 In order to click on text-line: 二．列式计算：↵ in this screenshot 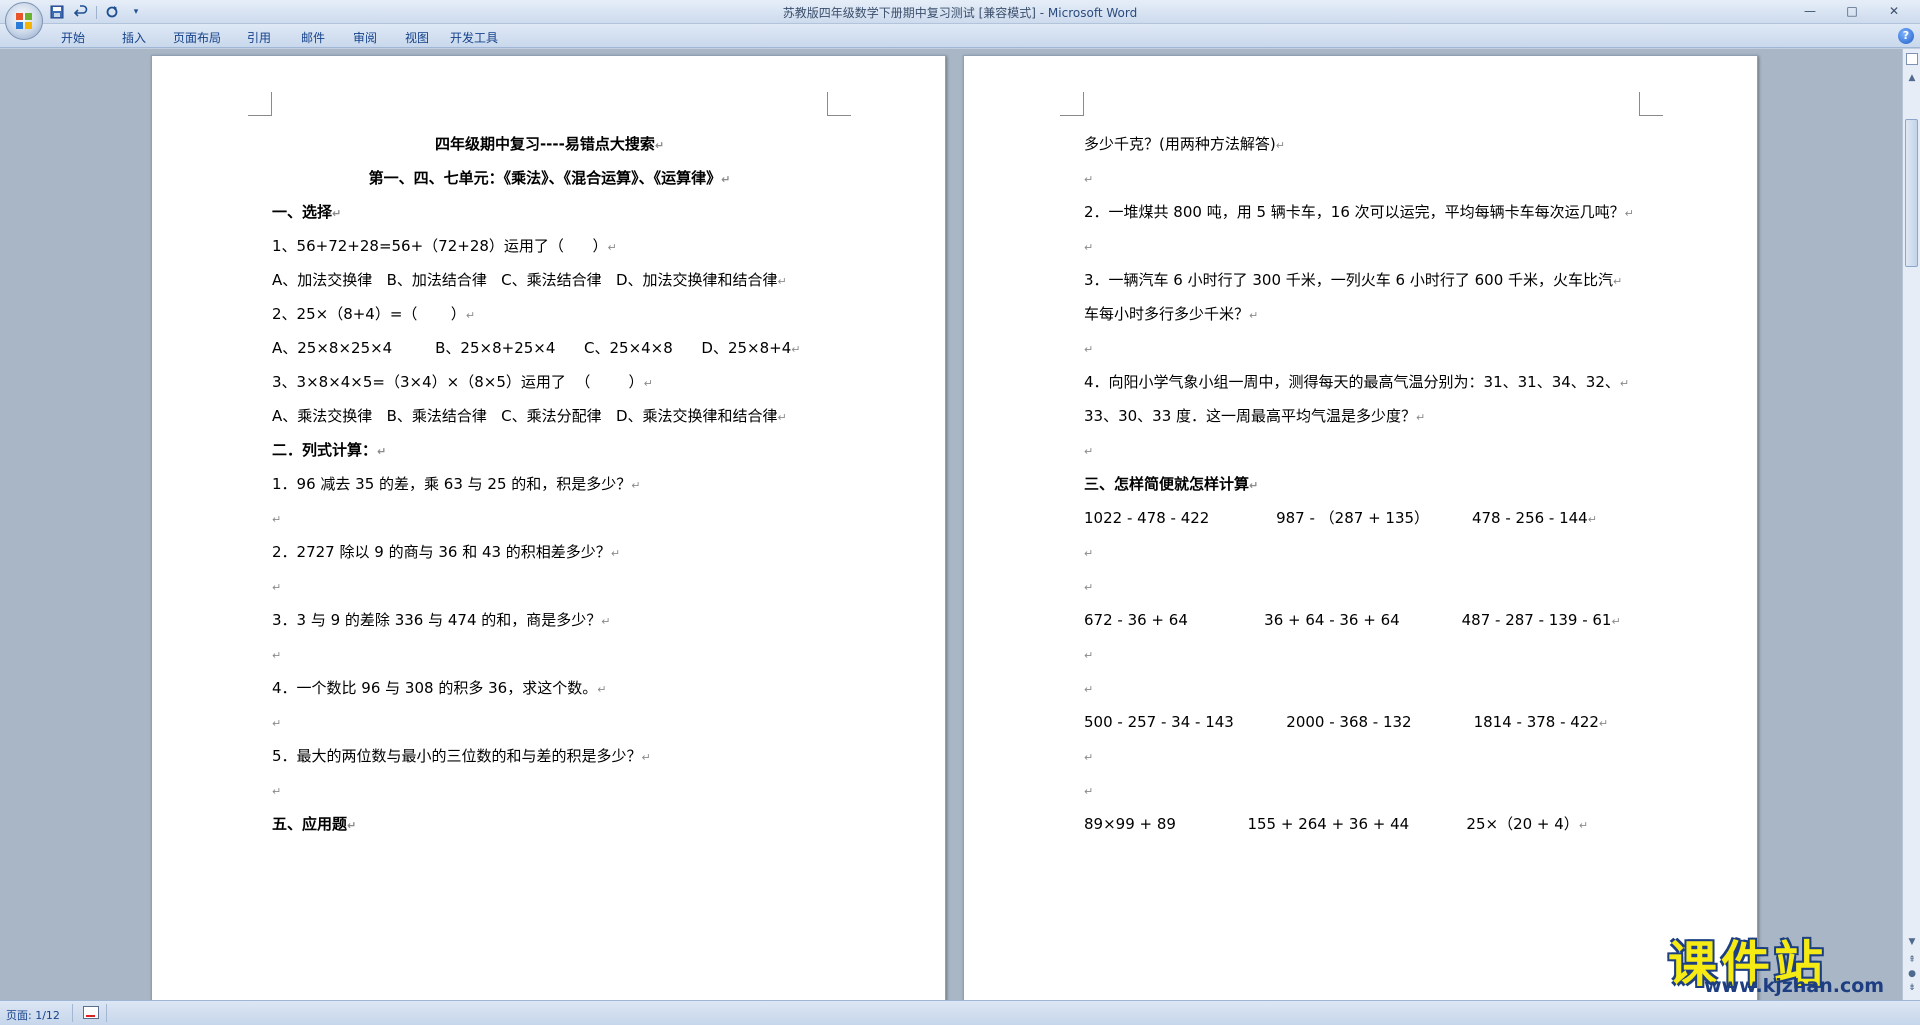, I will do `click(329, 451)`.